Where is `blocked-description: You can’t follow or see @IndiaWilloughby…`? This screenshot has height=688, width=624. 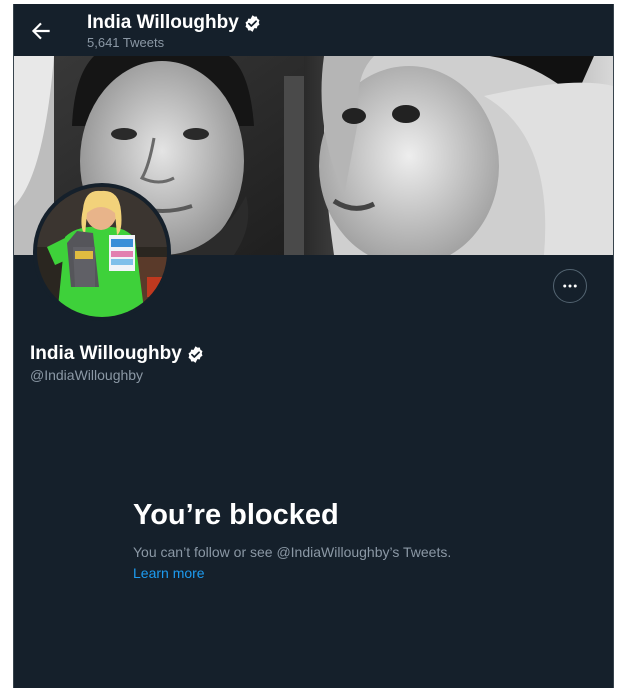
blocked-description: You can’t follow or see @IndiaWilloughby… is located at coordinates (292, 552).